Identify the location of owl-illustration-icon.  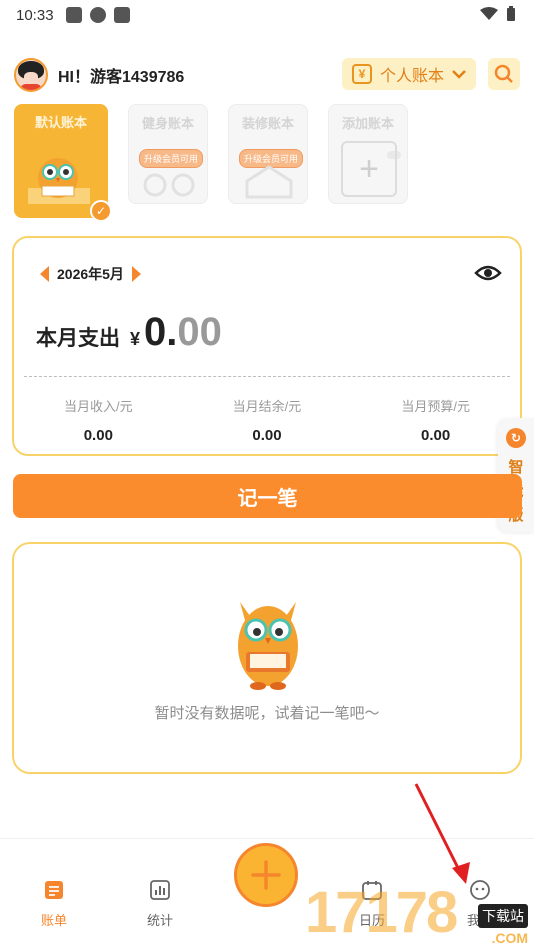
(59, 181).